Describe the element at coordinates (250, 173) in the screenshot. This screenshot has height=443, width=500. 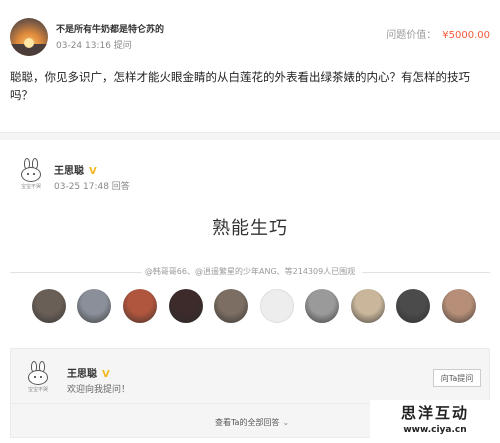
I see `answer-header: 宝宝不哭 王思聪 V 03-25 17:48 回答` at that location.